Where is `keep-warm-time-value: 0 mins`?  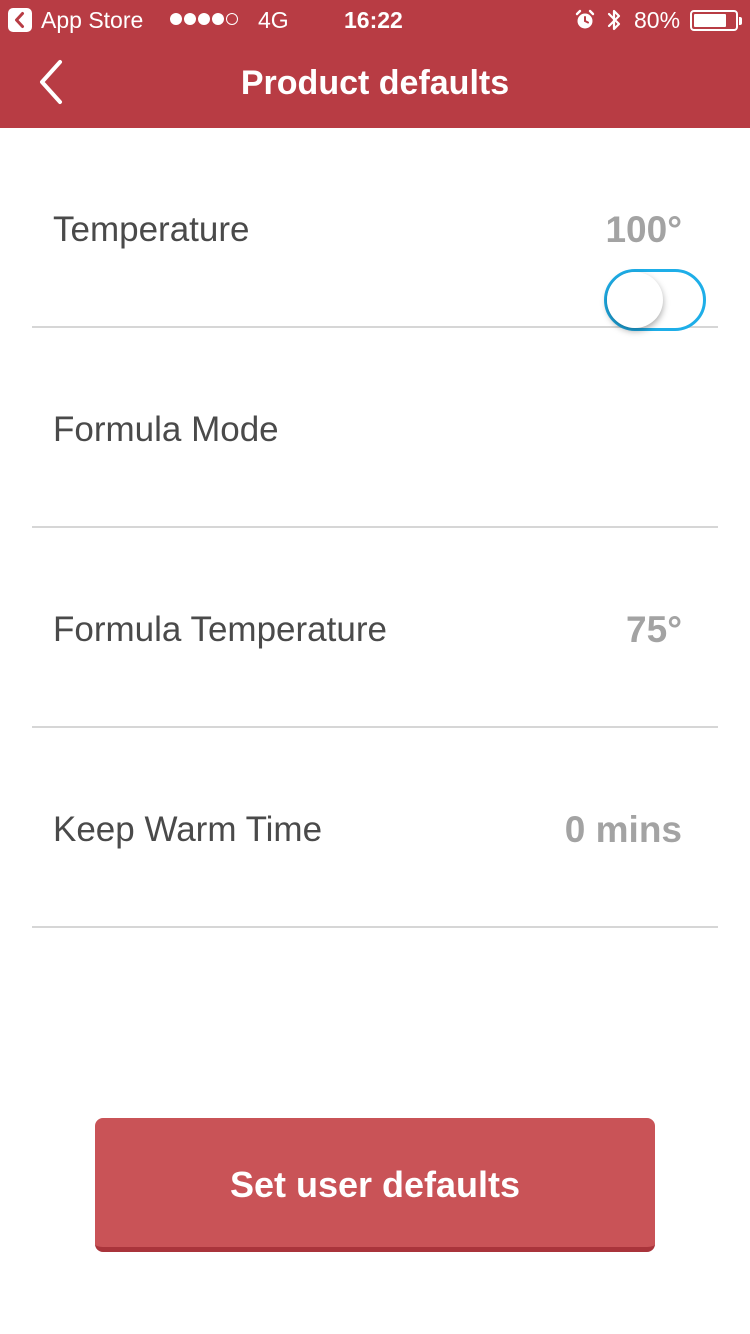
keep-warm-time-value: 0 mins is located at coordinates (623, 830).